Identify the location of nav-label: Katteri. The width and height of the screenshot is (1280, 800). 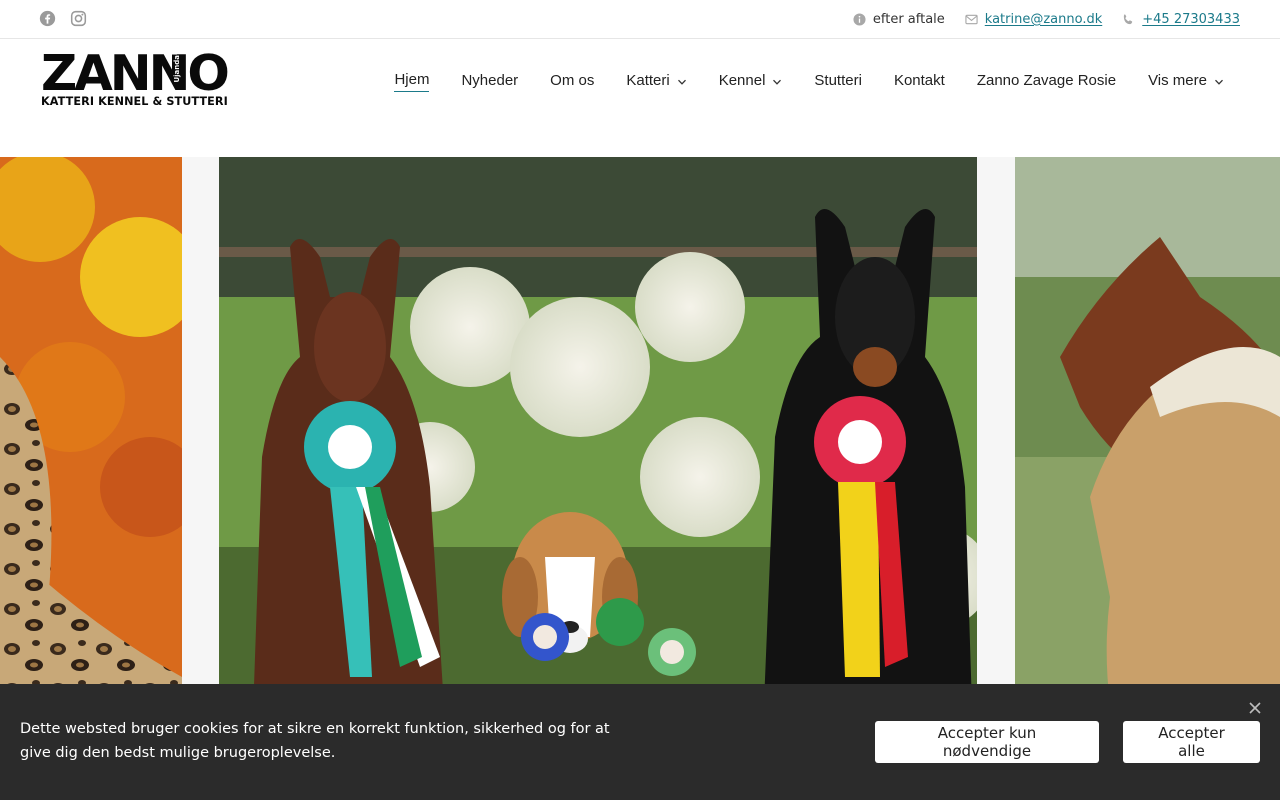
(648, 80).